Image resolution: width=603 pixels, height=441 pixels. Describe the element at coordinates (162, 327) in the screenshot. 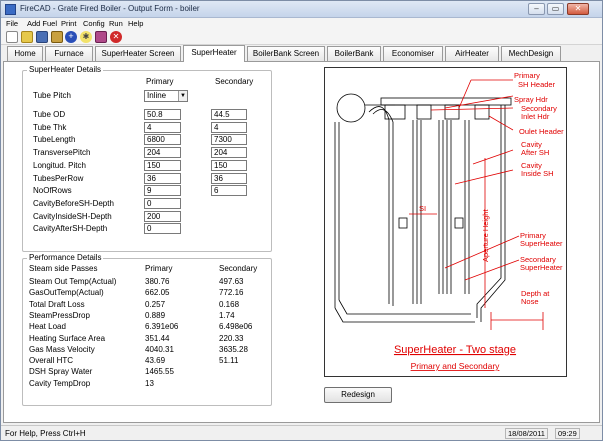

I see `perf-primary-value: 6.391e06` at that location.